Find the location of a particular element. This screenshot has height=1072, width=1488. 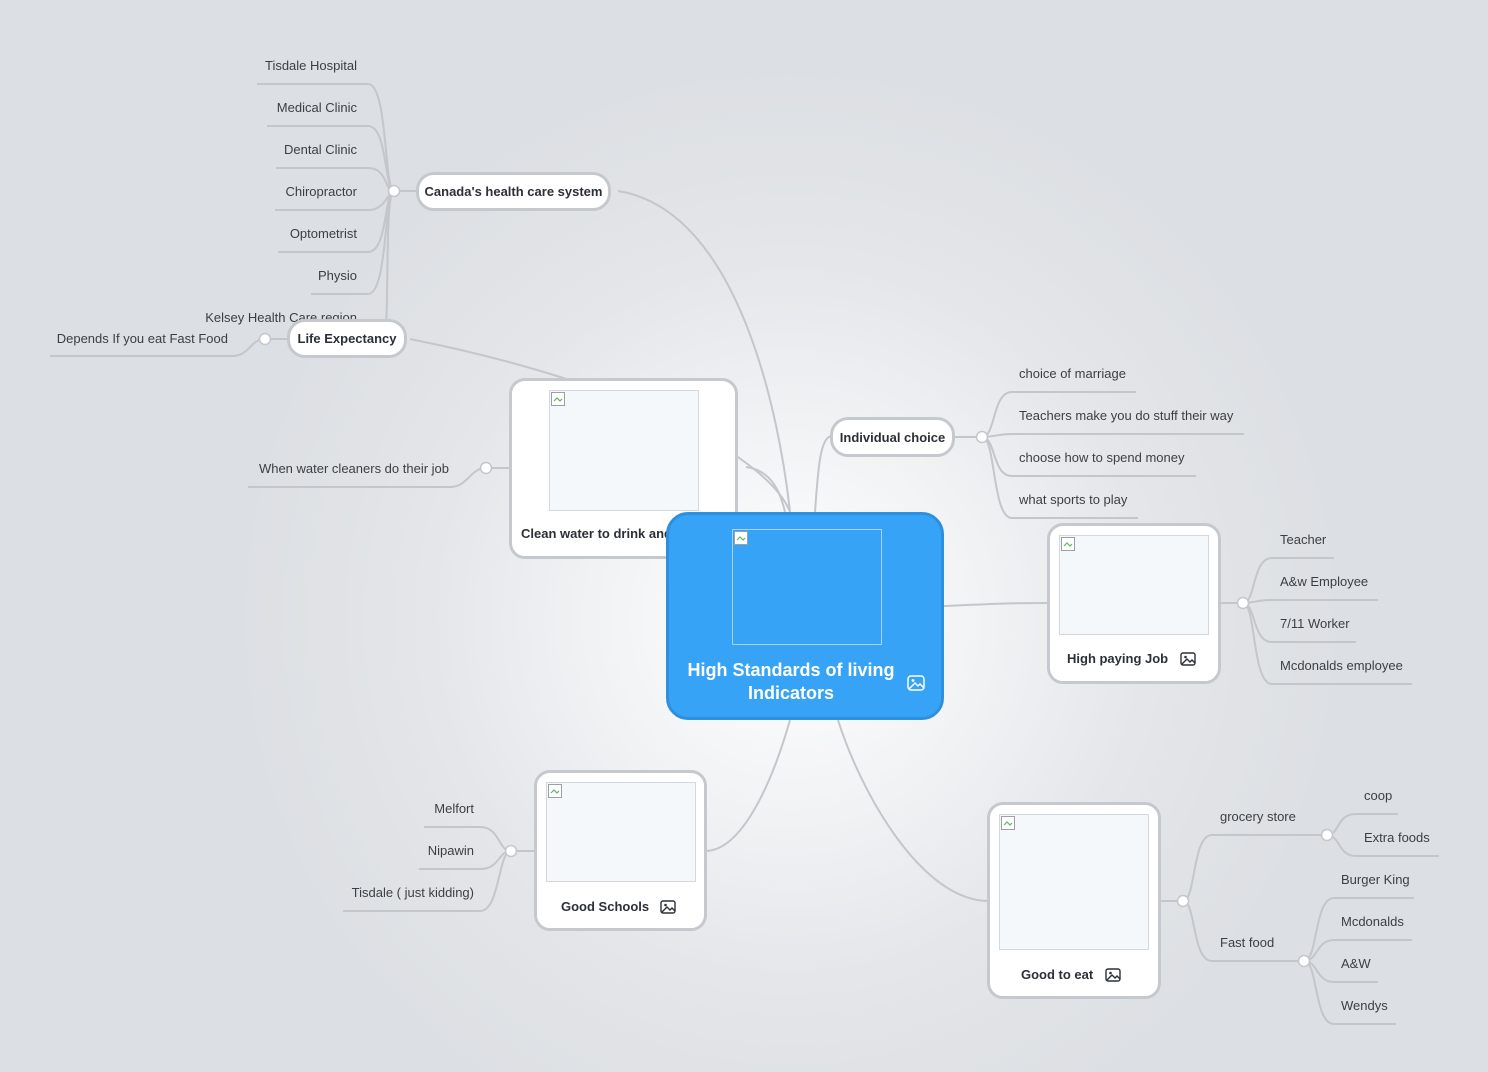

leaf-water-cleaners: When water cleaners do their job is located at coordinates (344, 469).